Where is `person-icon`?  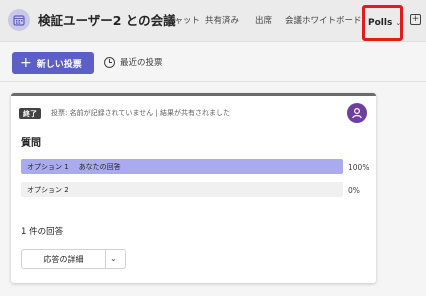
person-icon is located at coordinates (357, 113).